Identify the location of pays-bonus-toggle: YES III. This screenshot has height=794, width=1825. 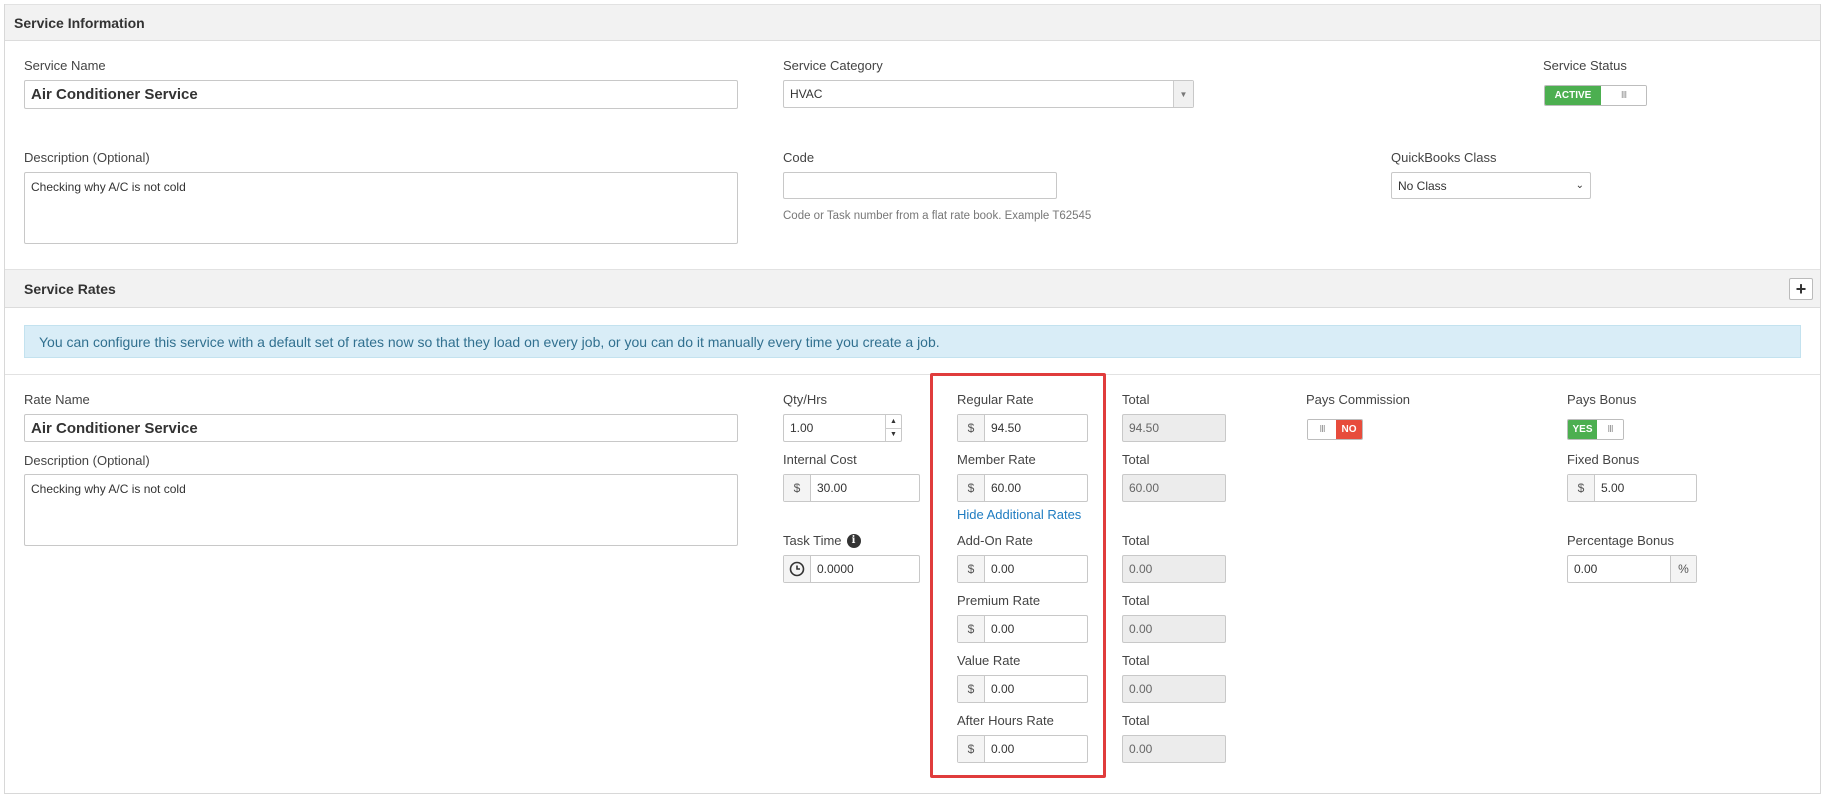
(1595, 429).